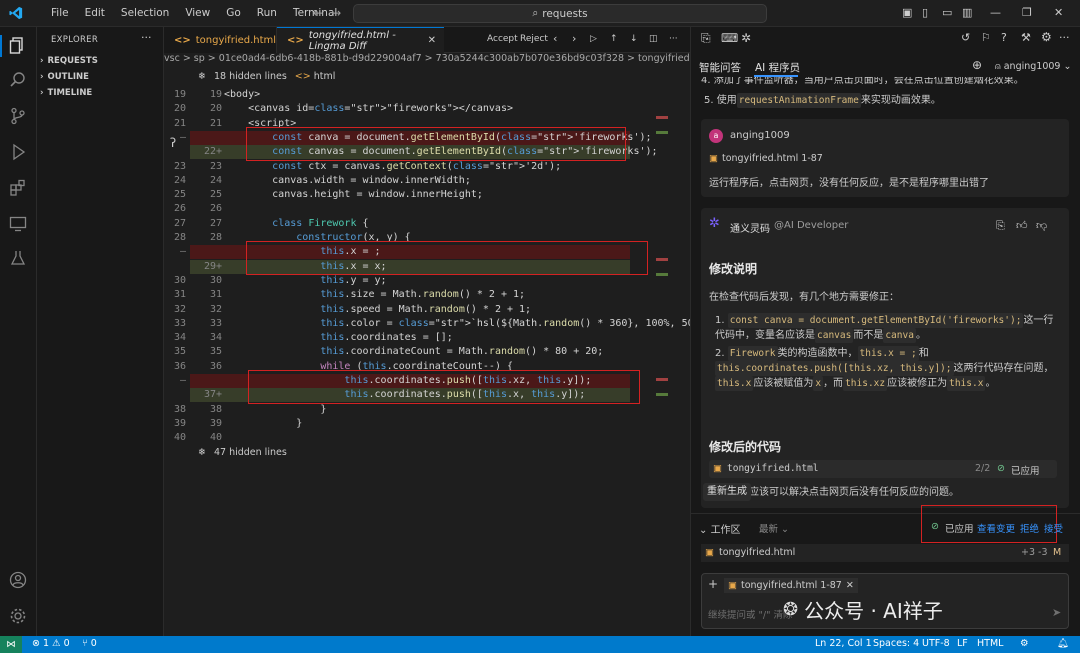 The image size is (1080, 653). Describe the element at coordinates (965, 37) in the screenshot. I see `history-icon: ↺` at that location.